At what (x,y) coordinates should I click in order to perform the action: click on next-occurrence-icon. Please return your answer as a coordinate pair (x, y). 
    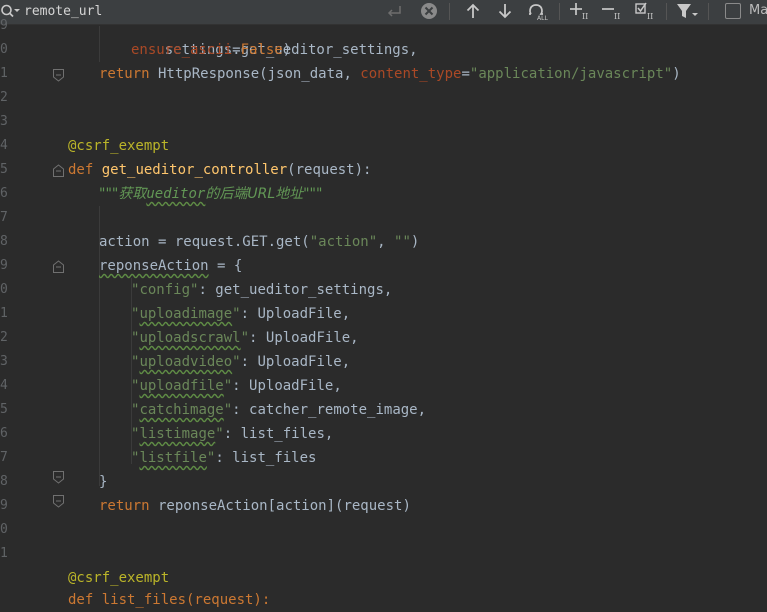
    Looking at the image, I should click on (505, 11).